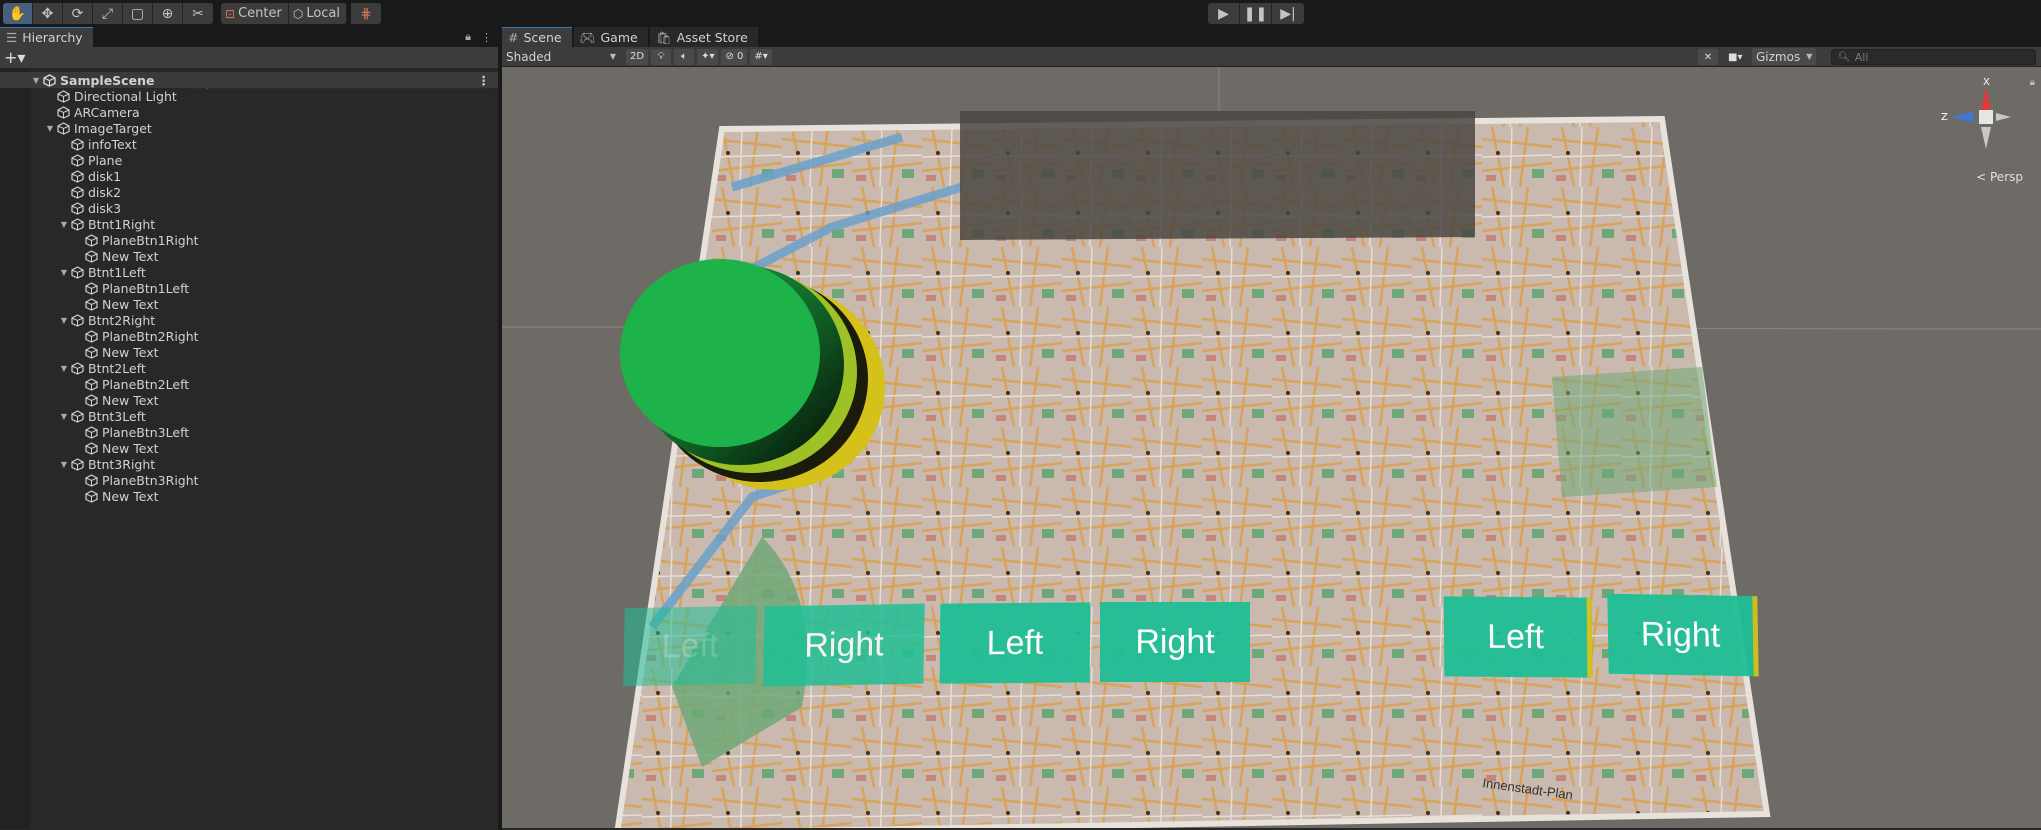 The image size is (2041, 830). I want to click on scale-tool-button: ⤢, so click(108, 13).